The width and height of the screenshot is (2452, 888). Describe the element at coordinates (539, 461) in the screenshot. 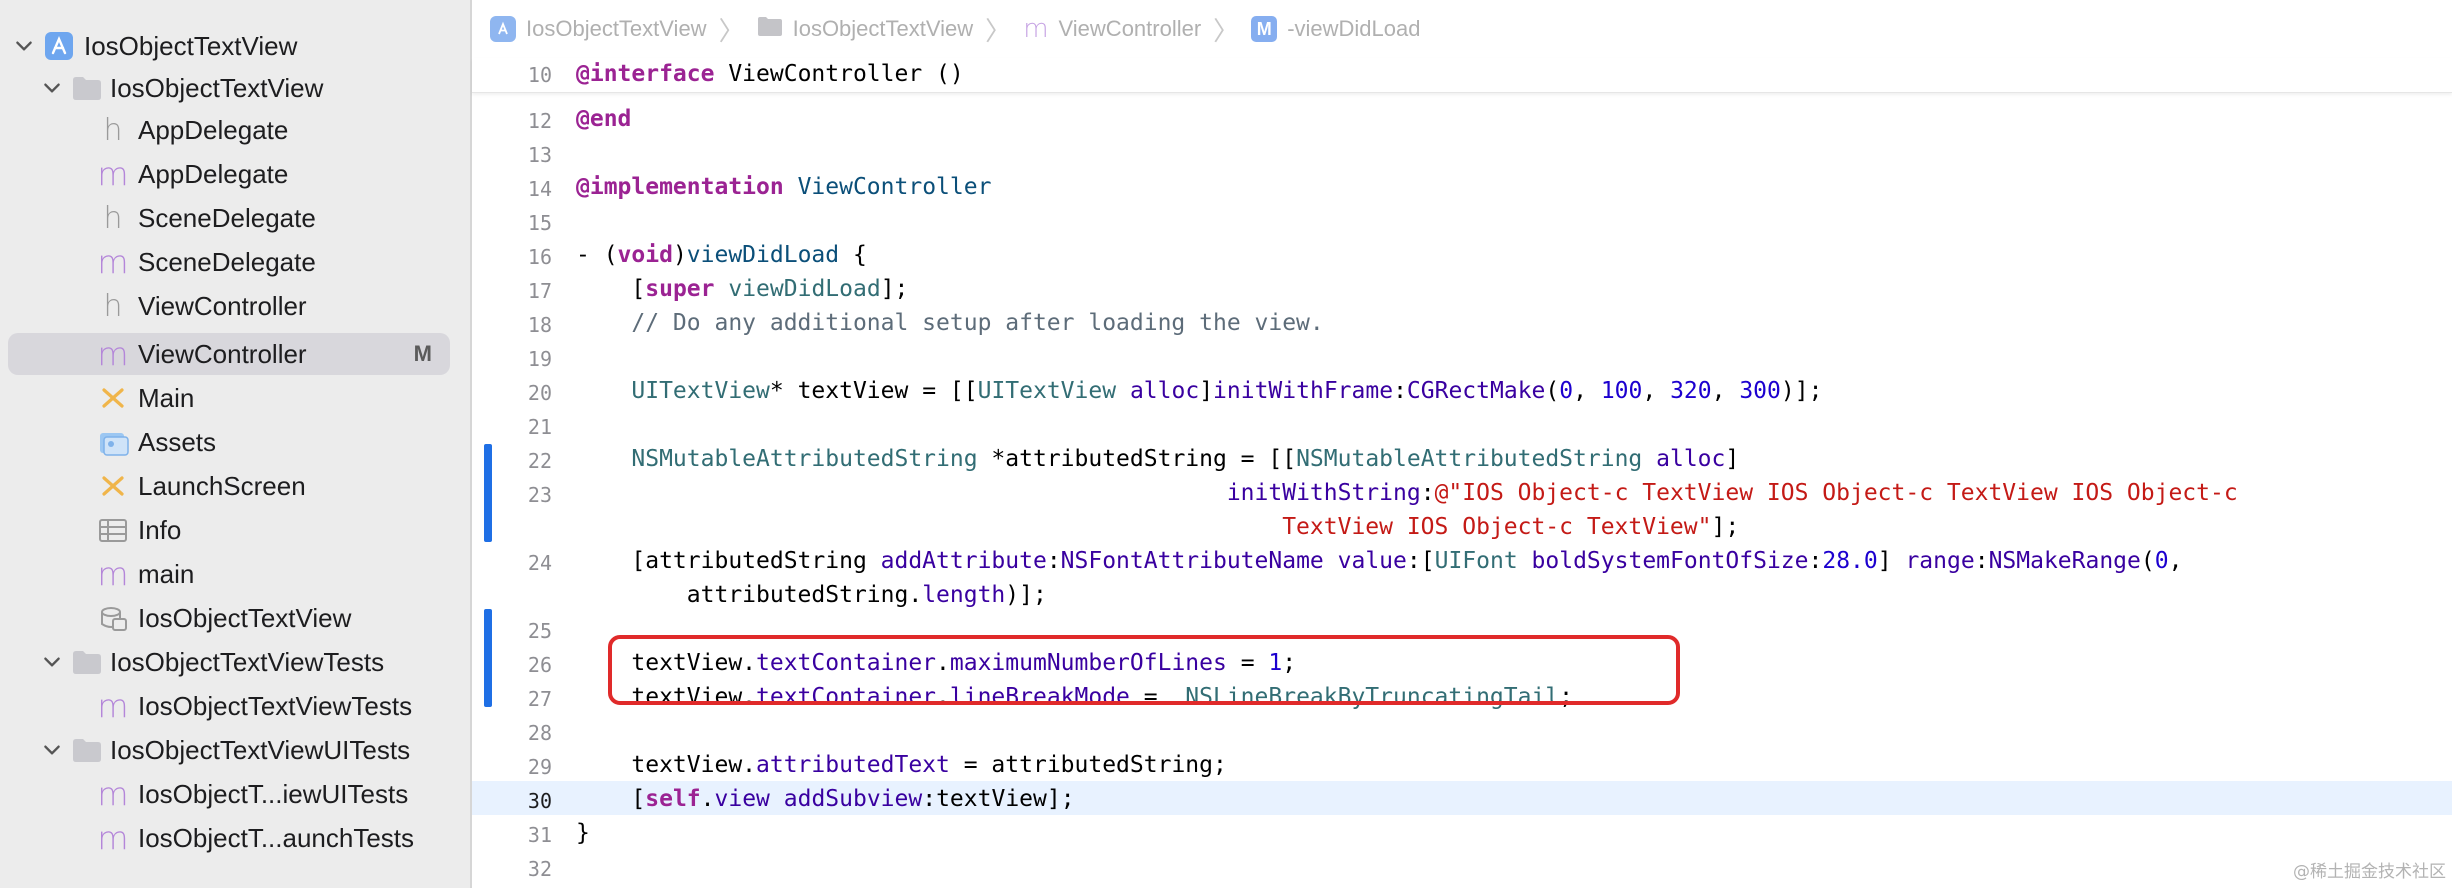

I see `line-number: 22` at that location.